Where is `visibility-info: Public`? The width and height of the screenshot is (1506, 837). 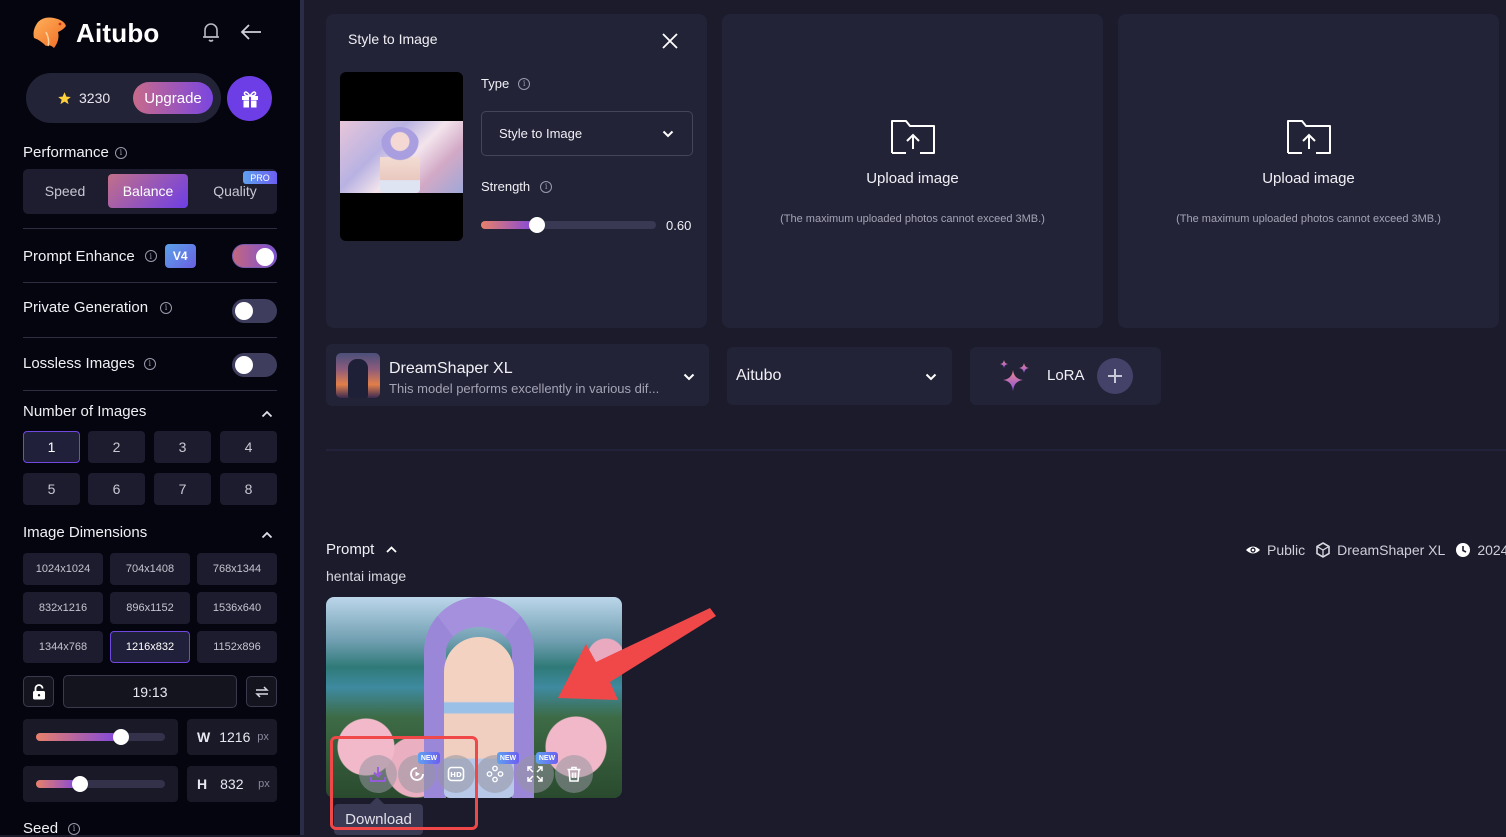 visibility-info: Public is located at coordinates (1275, 550).